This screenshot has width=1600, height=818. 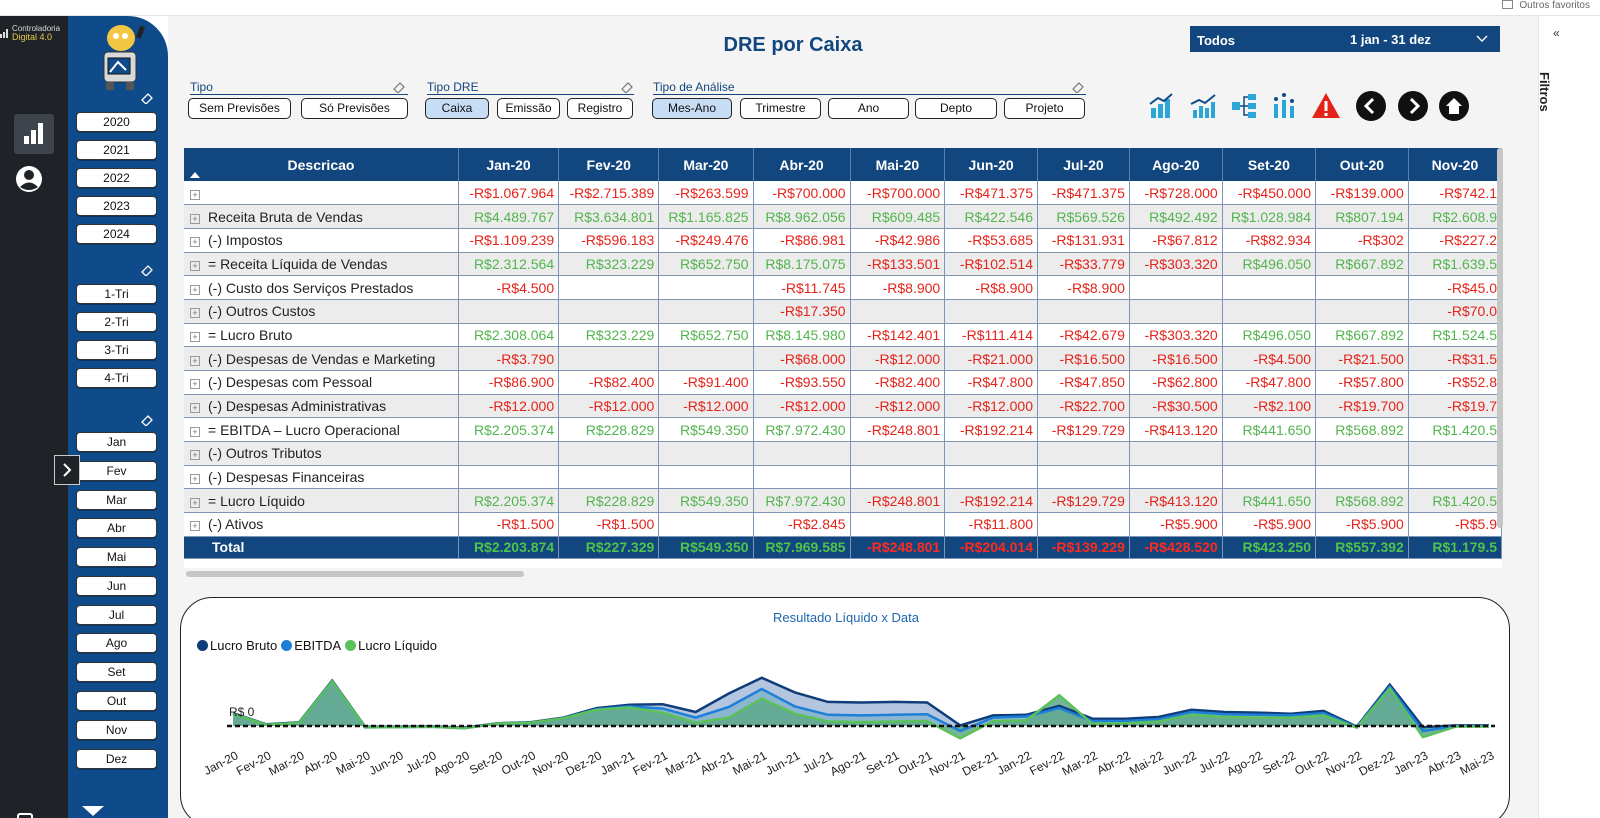 What do you see at coordinates (1556, 33) in the screenshot?
I see `collapse-filters-icon: «` at bounding box center [1556, 33].